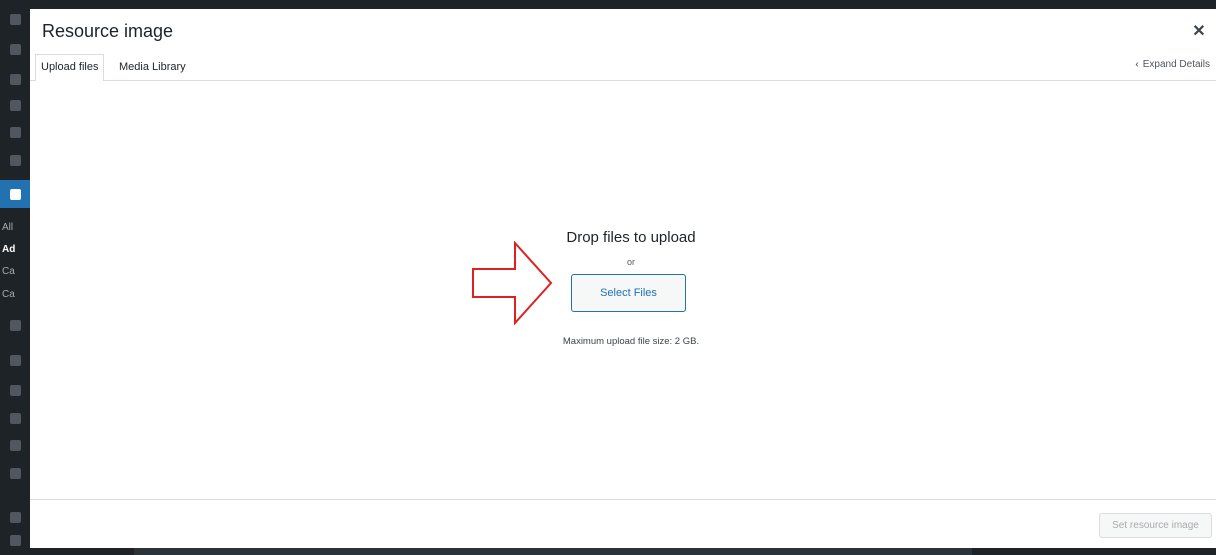 Image resolution: width=1216 pixels, height=555 pixels. What do you see at coordinates (15, 360) in the screenshot?
I see `pin-icon` at bounding box center [15, 360].